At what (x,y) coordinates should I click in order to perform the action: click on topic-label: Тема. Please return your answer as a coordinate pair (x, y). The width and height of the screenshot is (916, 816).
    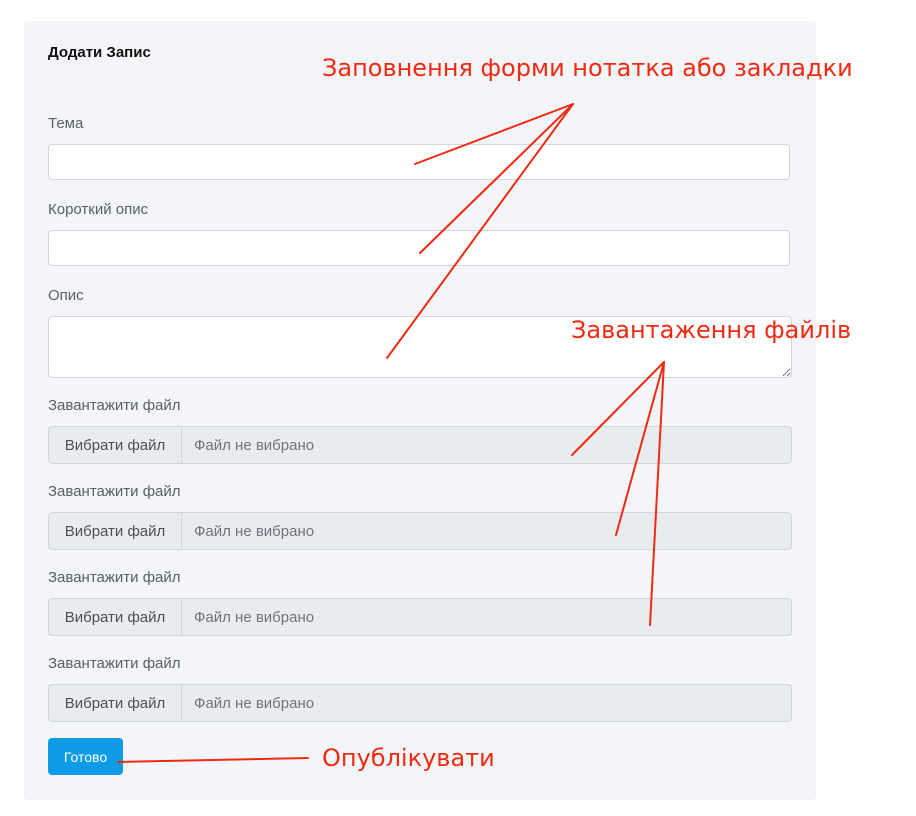
    Looking at the image, I should click on (66, 123).